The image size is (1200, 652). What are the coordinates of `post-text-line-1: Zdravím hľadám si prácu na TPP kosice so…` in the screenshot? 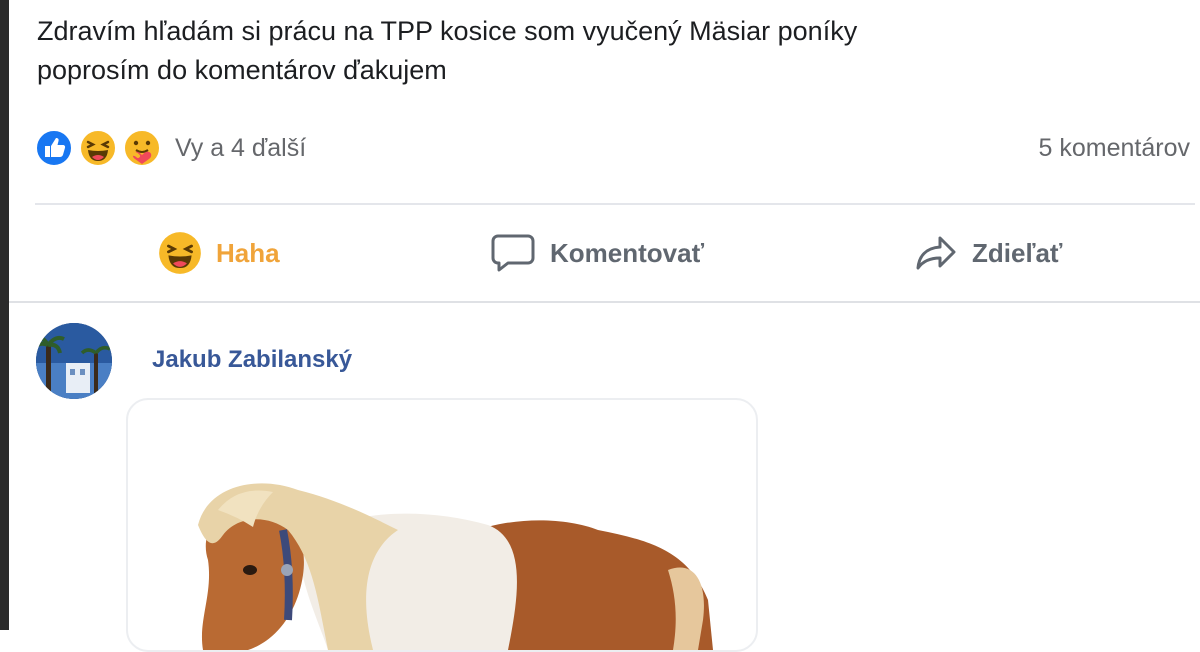 It's located at (447, 31).